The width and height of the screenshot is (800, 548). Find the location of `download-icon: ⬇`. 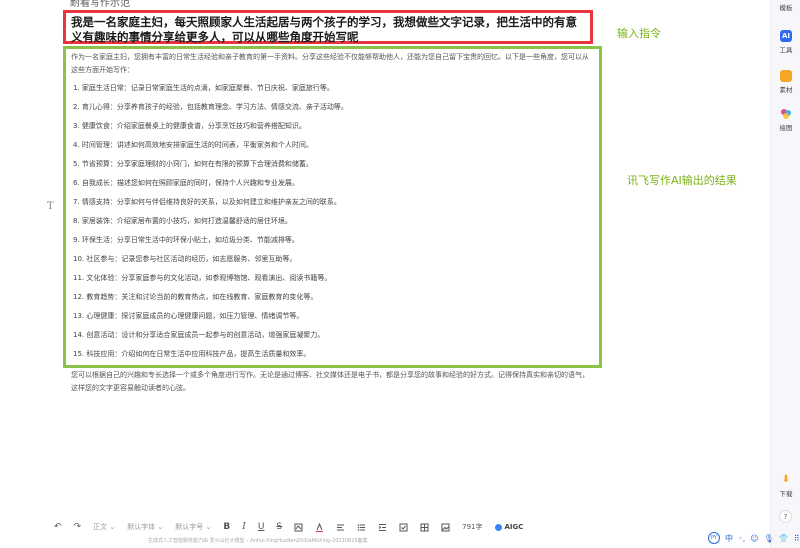

download-icon: ⬇ is located at coordinates (786, 479).